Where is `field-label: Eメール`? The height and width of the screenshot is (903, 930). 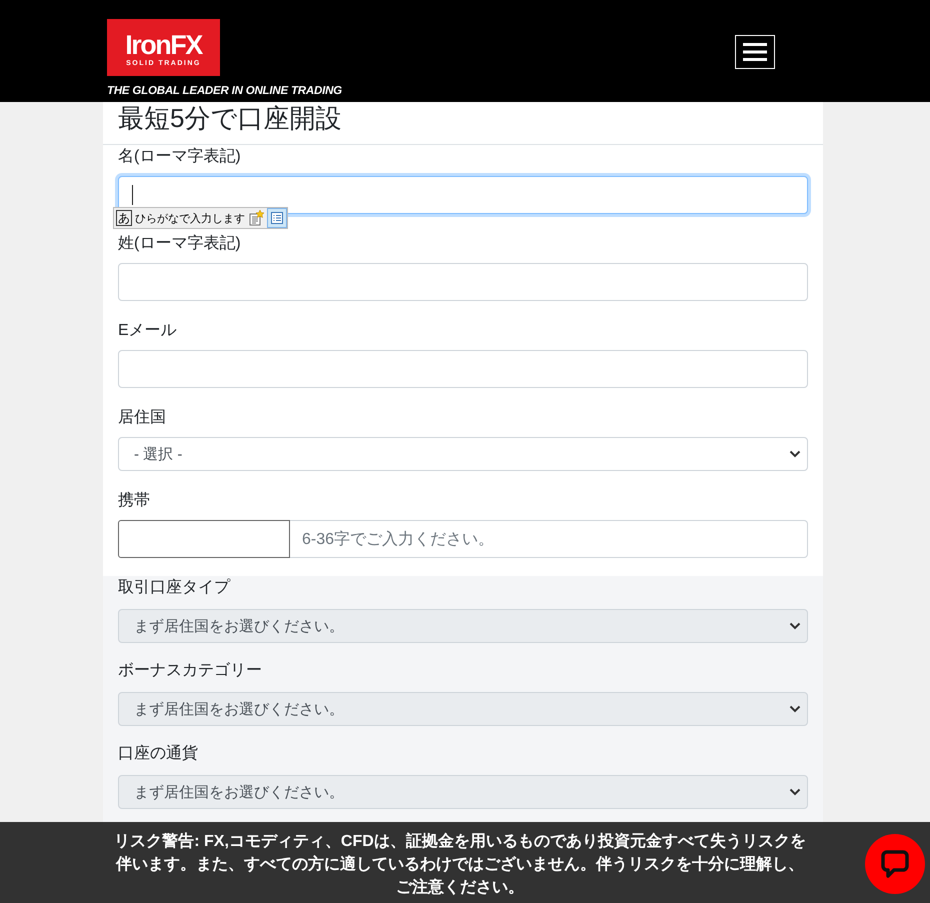
field-label: Eメール is located at coordinates (148, 331).